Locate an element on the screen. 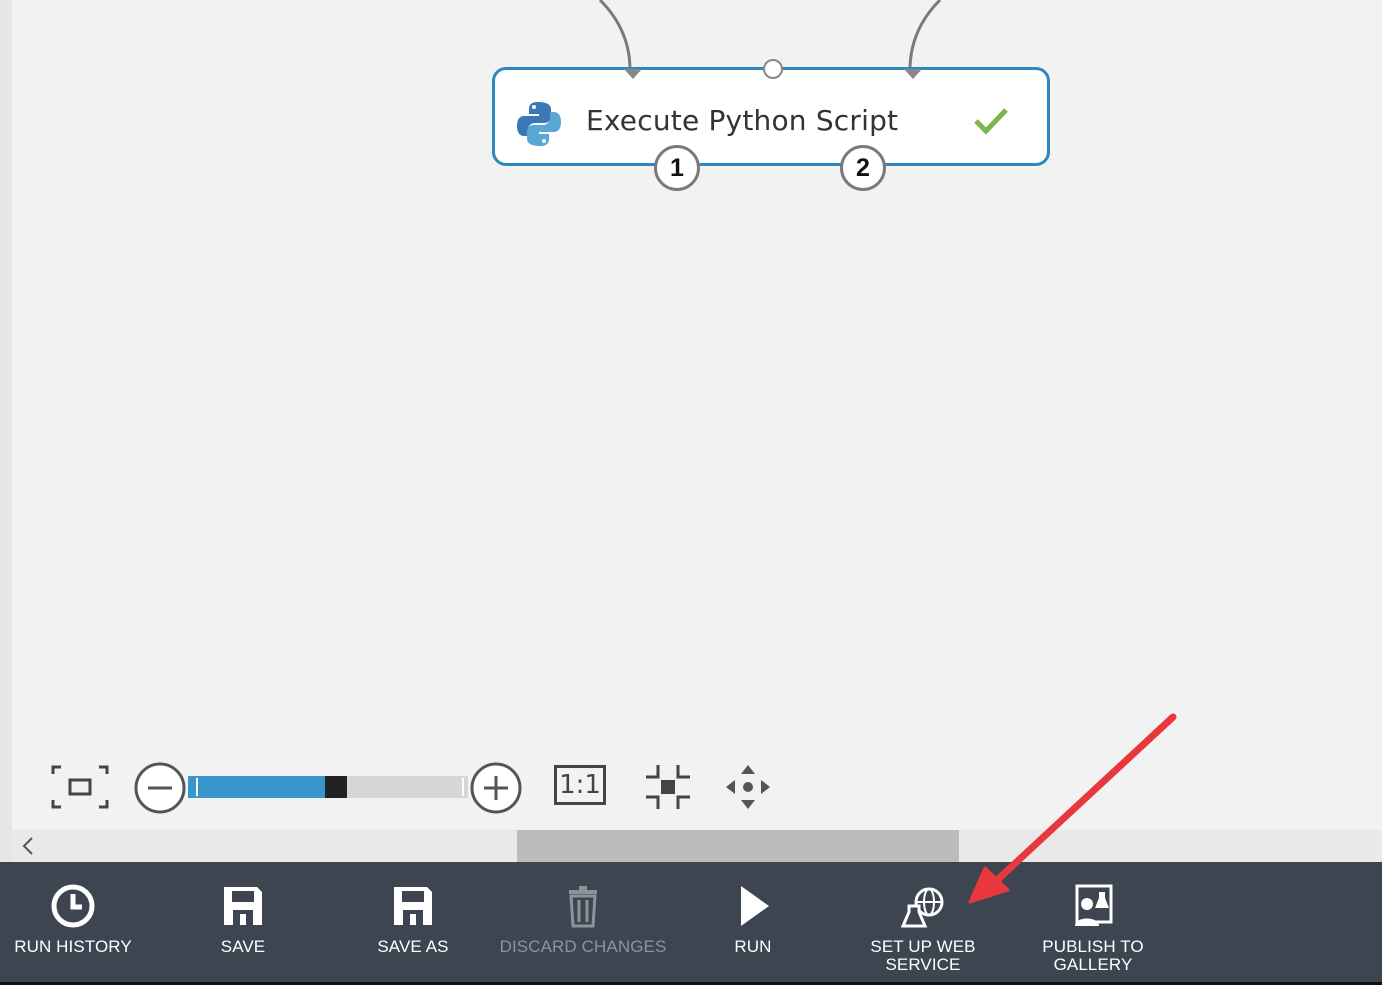 The height and width of the screenshot is (985, 1382). set-up-web-service-label: SET UP WEB SERVICE is located at coordinates (923, 955).